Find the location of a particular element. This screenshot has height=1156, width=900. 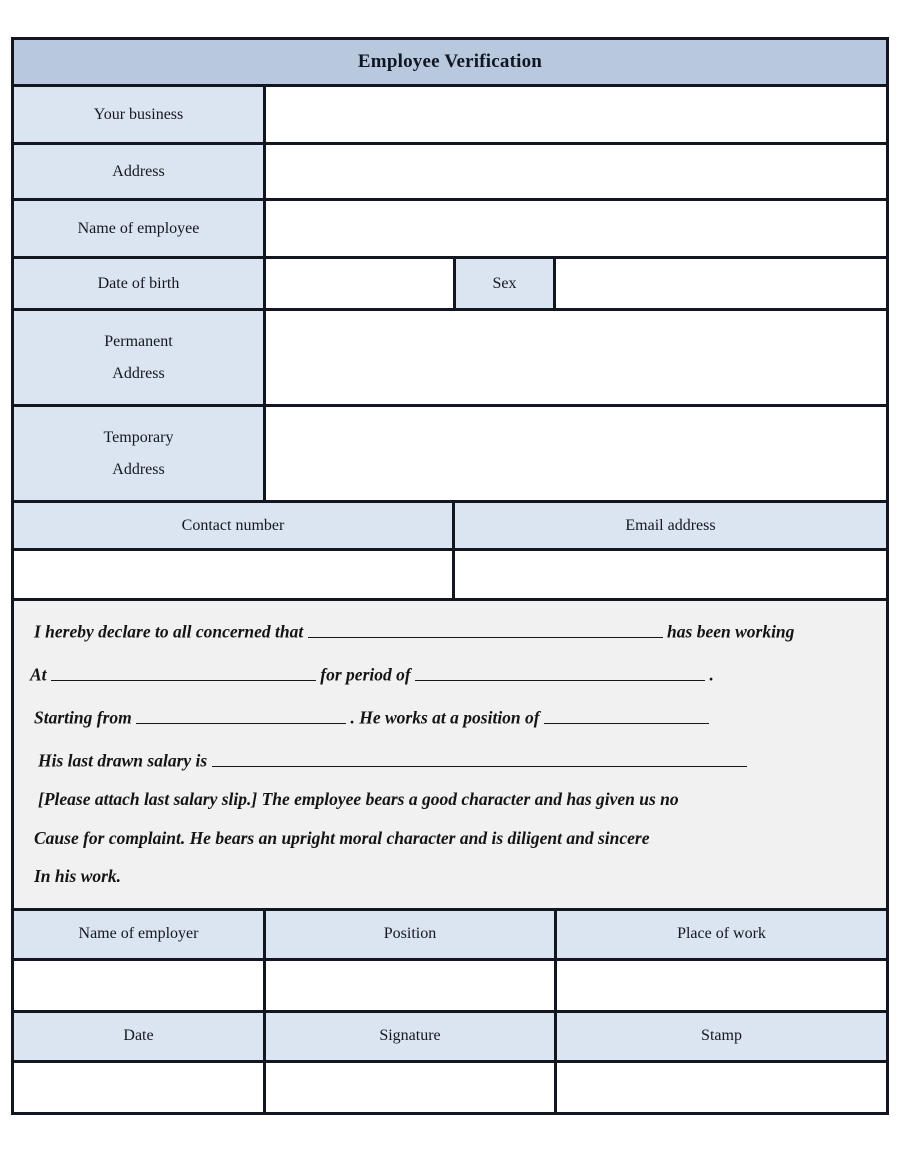

label-email-address: Email address is located at coordinates (669, 525).